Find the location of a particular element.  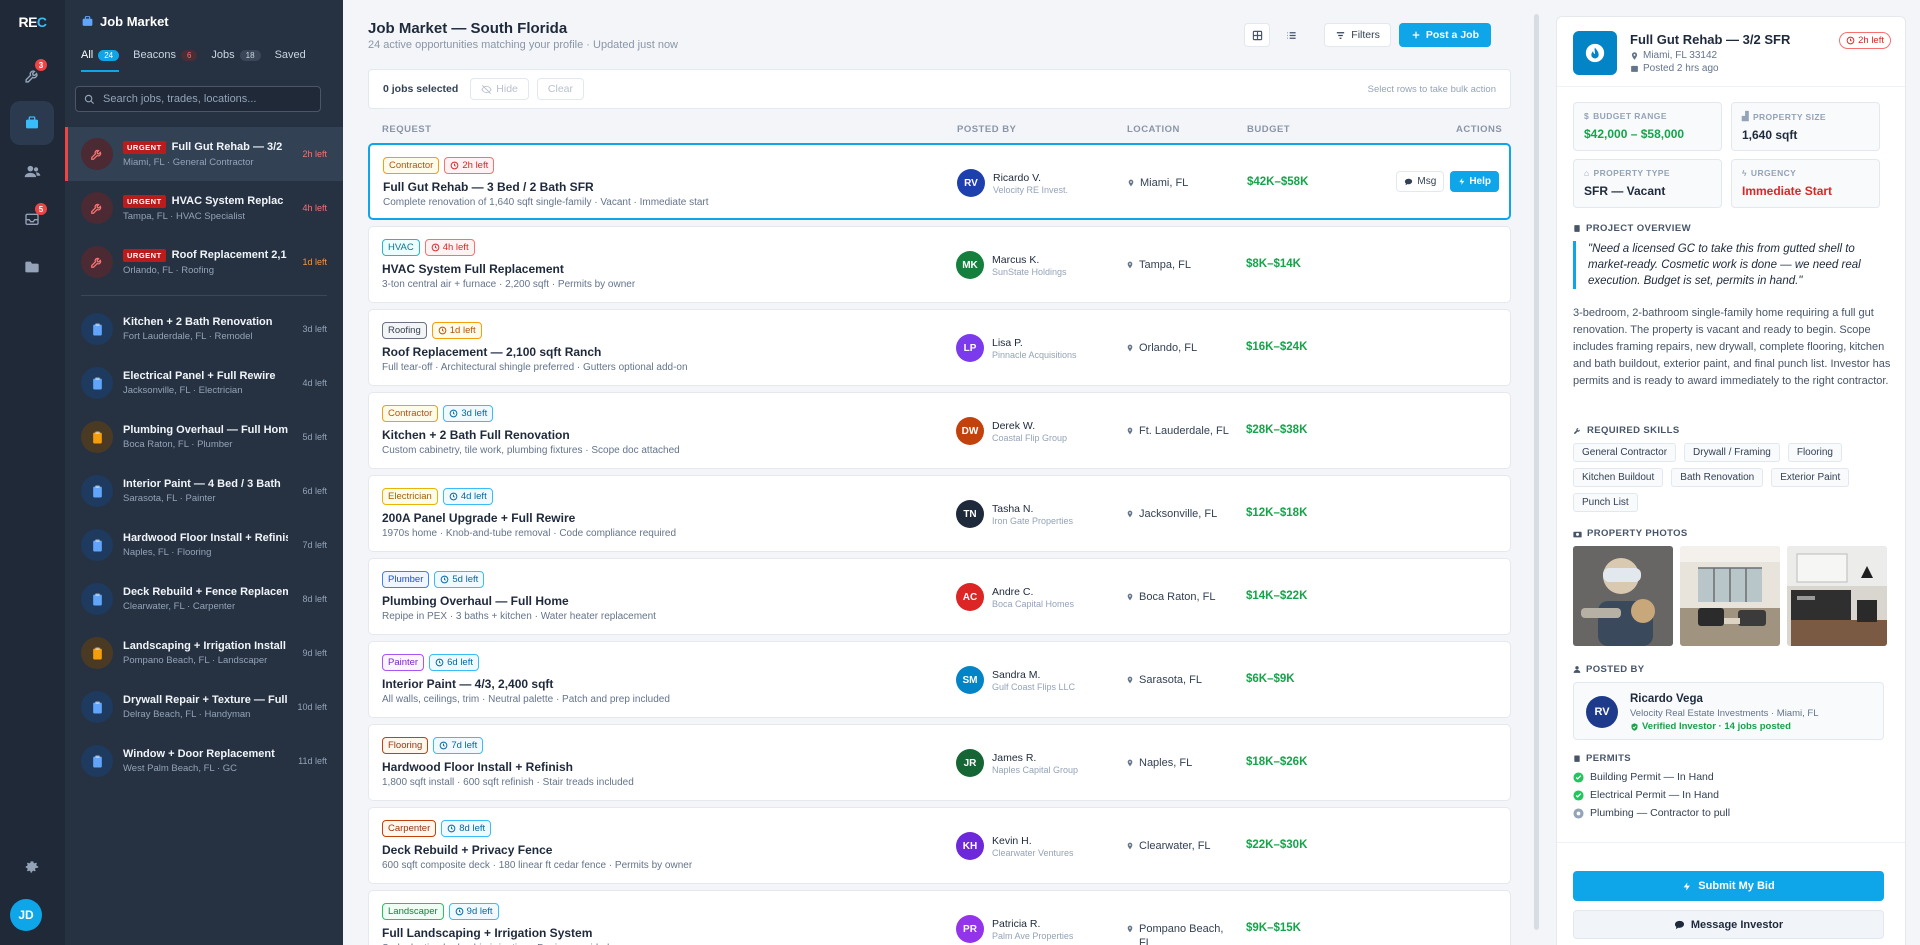

filters-button: Filters is located at coordinates (1357, 35).